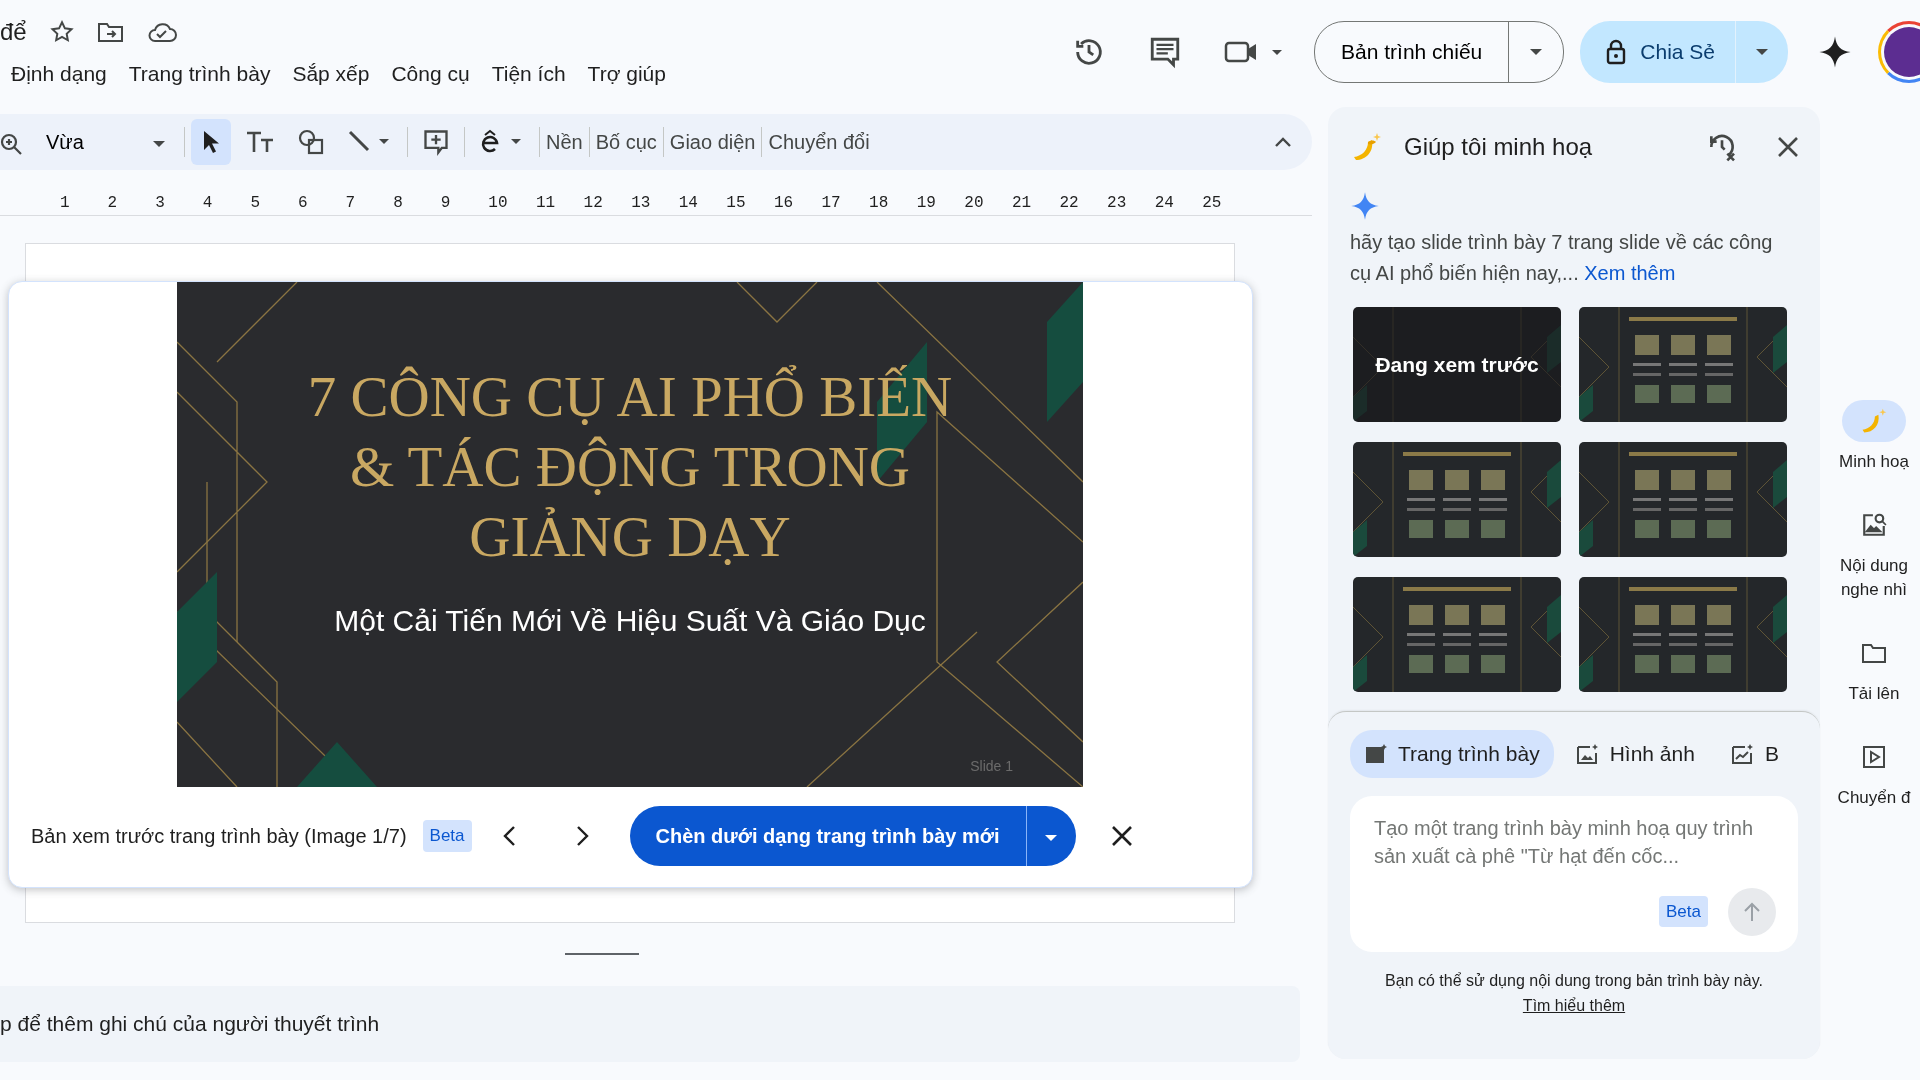  Describe the element at coordinates (255, 203) in the screenshot. I see `ruler-number: 5` at that location.